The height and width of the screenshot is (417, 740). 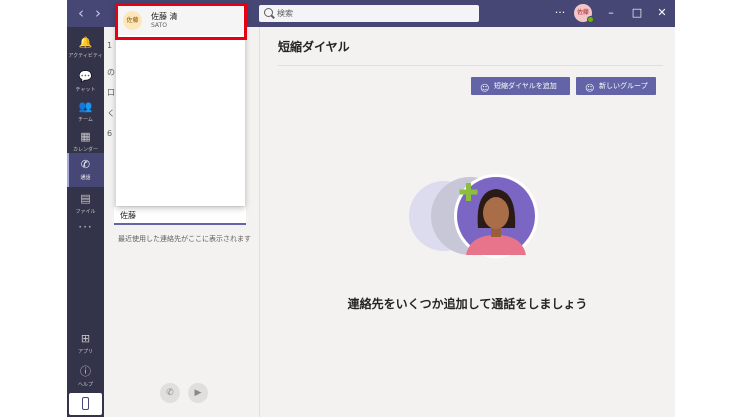 What do you see at coordinates (496, 213) in the screenshot?
I see `illustration-face` at bounding box center [496, 213].